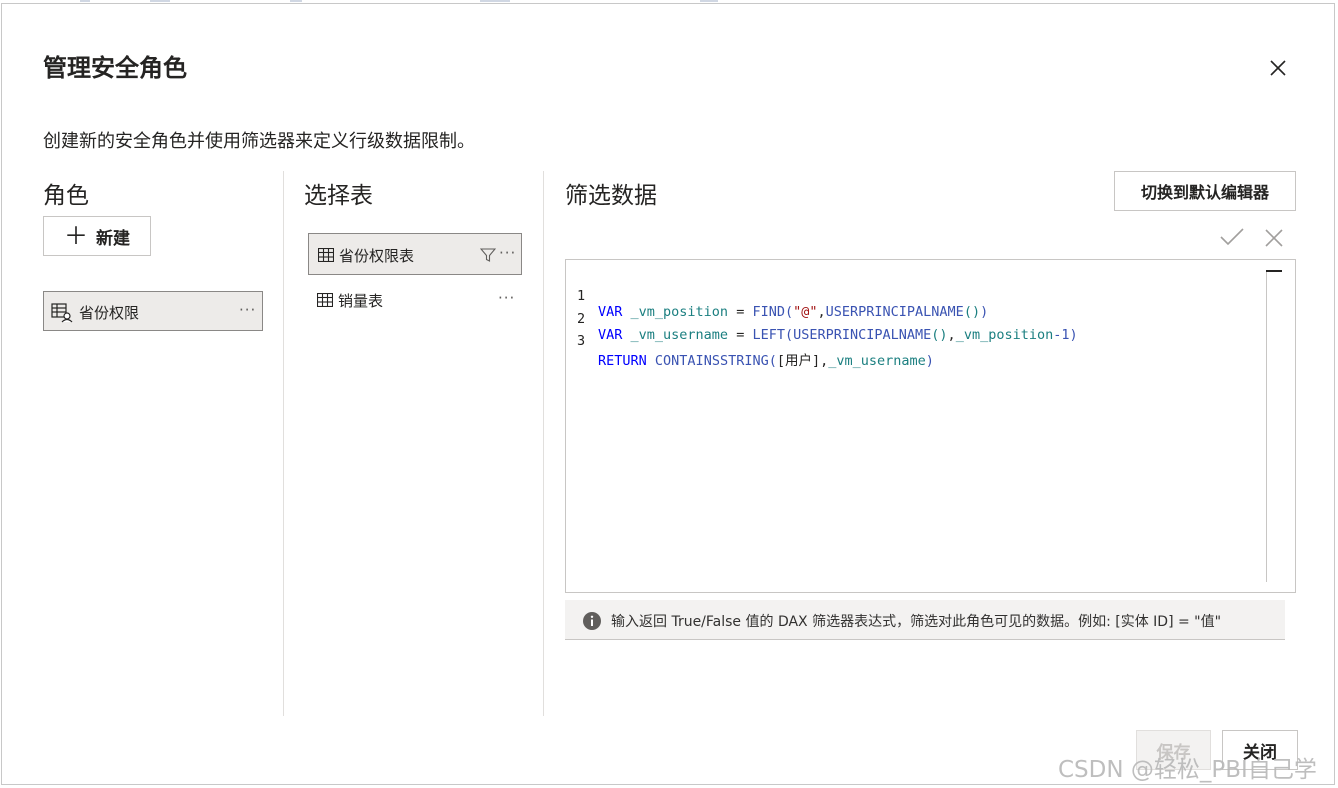 The width and height of the screenshot is (1338, 788). Describe the element at coordinates (622, 361) in the screenshot. I see `keyword: RETURN` at that location.